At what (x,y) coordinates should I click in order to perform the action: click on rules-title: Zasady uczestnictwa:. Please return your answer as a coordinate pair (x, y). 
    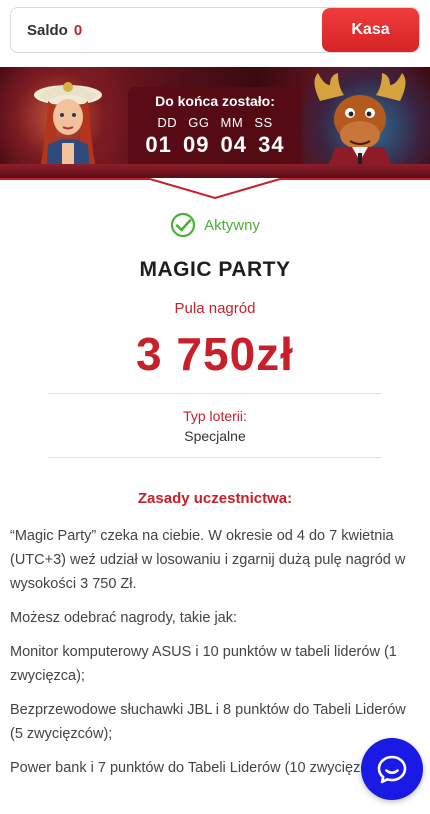
    Looking at the image, I should click on (215, 498).